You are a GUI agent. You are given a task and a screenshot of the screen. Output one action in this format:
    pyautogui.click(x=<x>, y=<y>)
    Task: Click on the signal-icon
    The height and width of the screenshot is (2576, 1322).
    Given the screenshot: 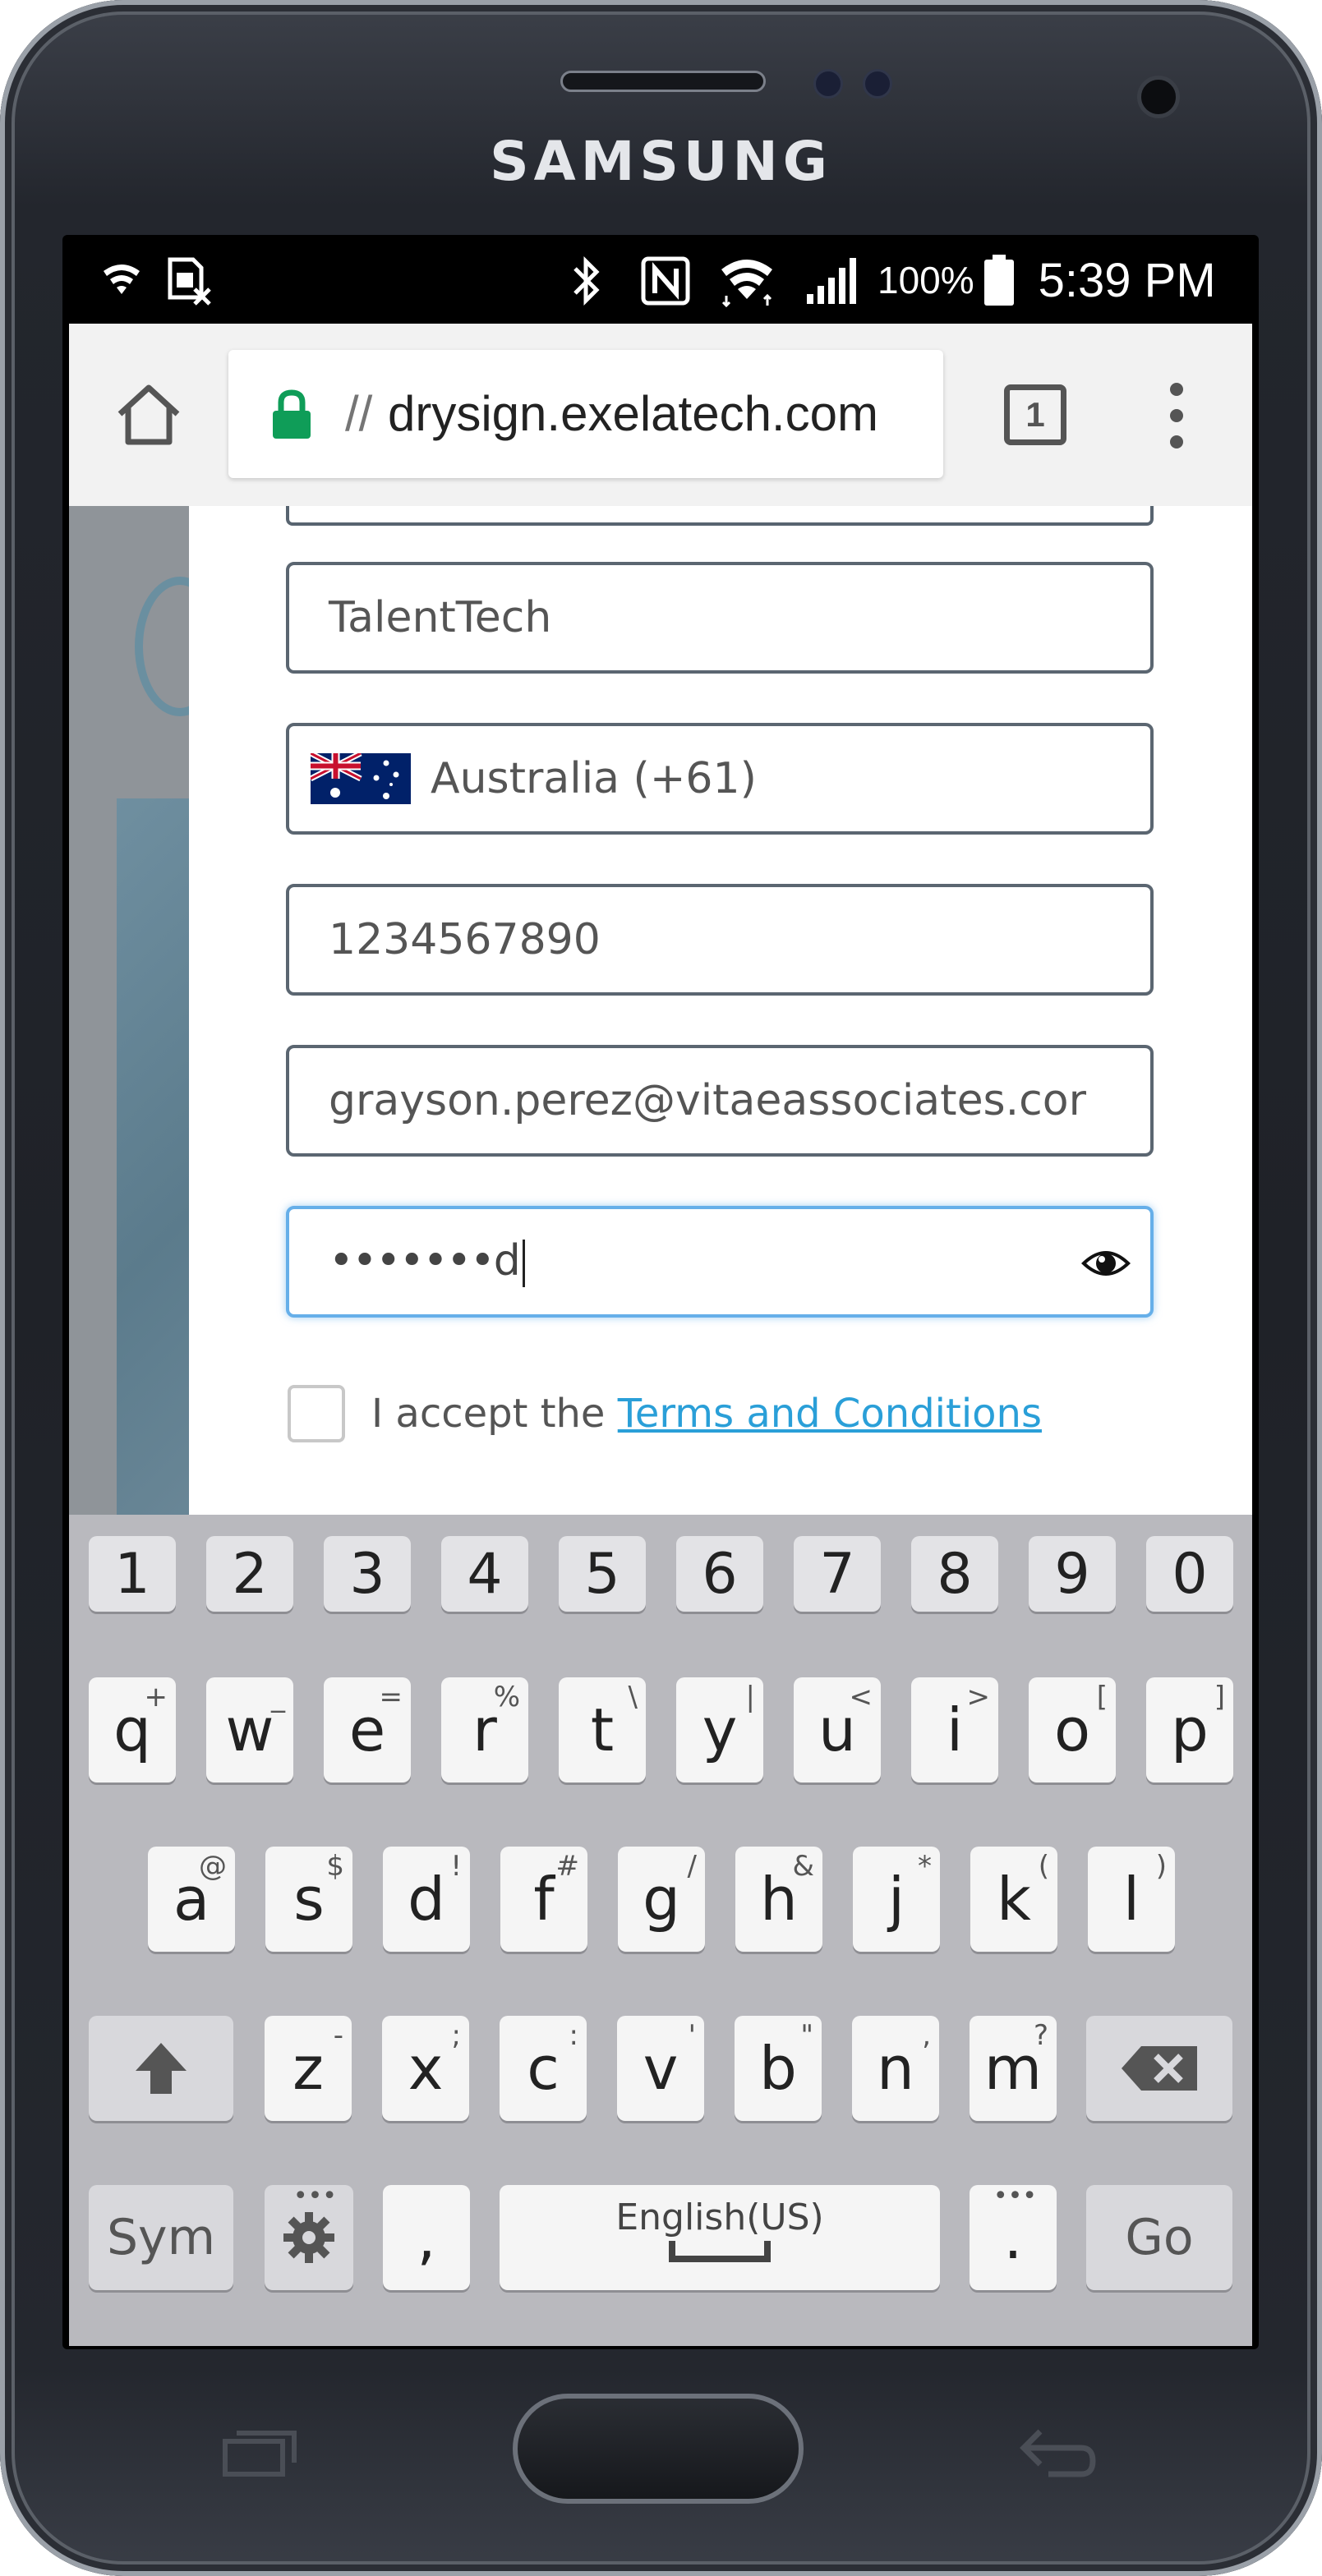 What is the action you would take?
    pyautogui.click(x=830, y=281)
    